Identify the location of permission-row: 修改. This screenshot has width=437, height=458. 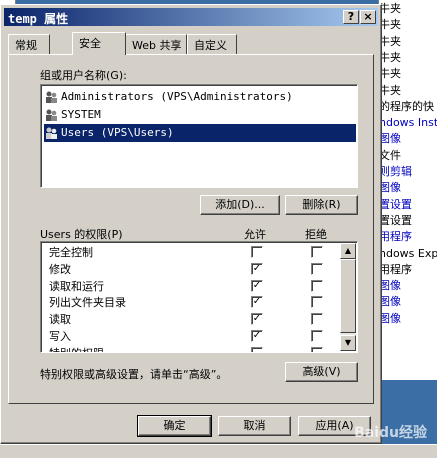
(60, 269).